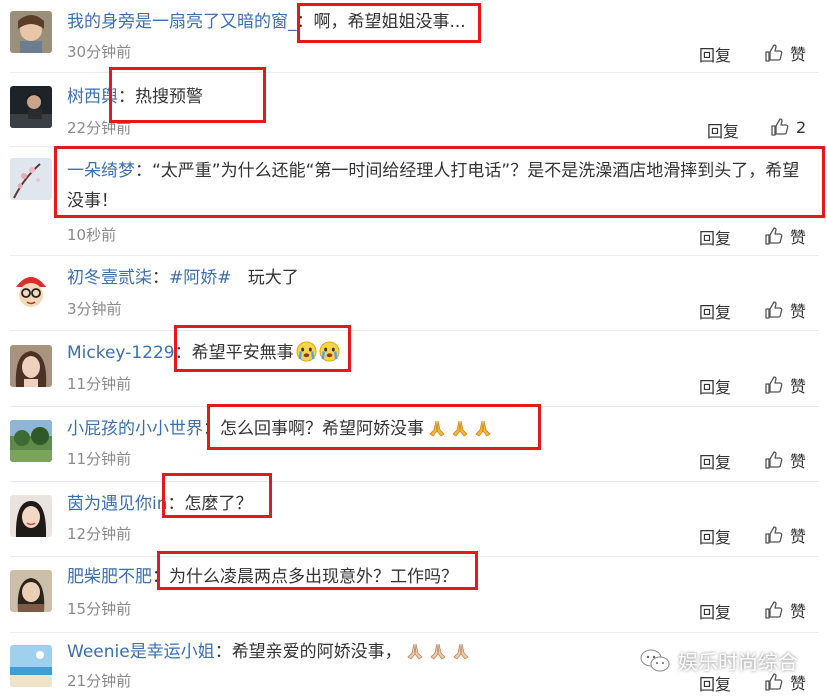  Describe the element at coordinates (141, 652) in the screenshot. I see `username-link: Weenie是幸运小姐` at that location.